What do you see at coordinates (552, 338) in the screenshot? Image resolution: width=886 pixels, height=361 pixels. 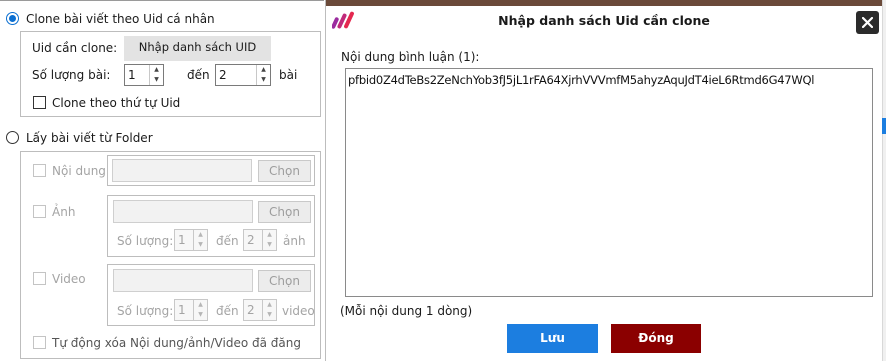 I see `save-button: Lưu` at bounding box center [552, 338].